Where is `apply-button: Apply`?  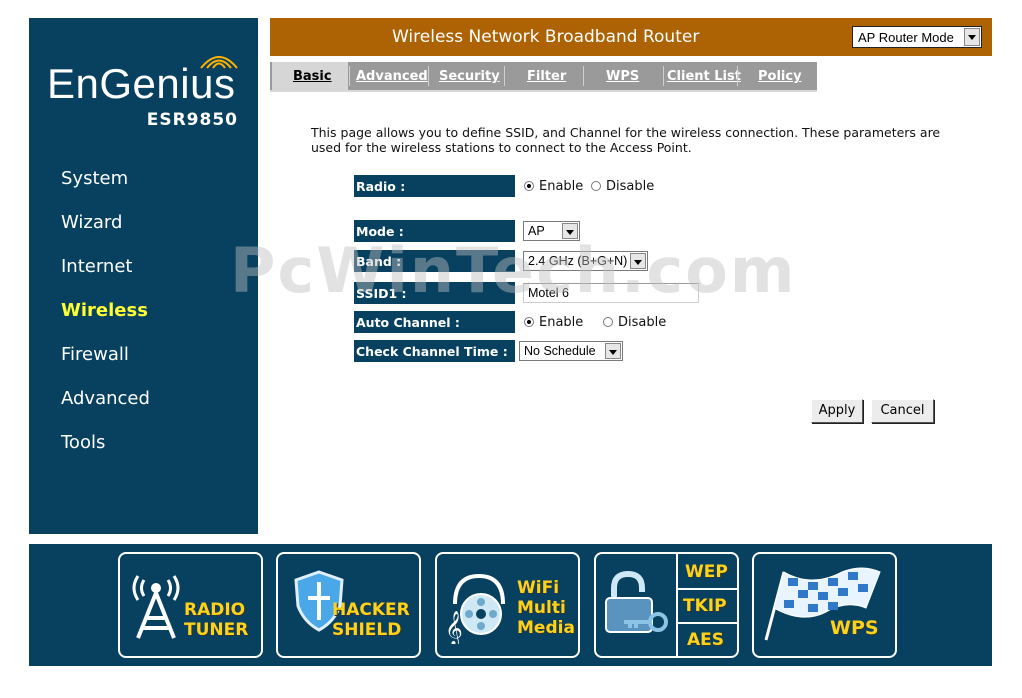
apply-button: Apply is located at coordinates (837, 411).